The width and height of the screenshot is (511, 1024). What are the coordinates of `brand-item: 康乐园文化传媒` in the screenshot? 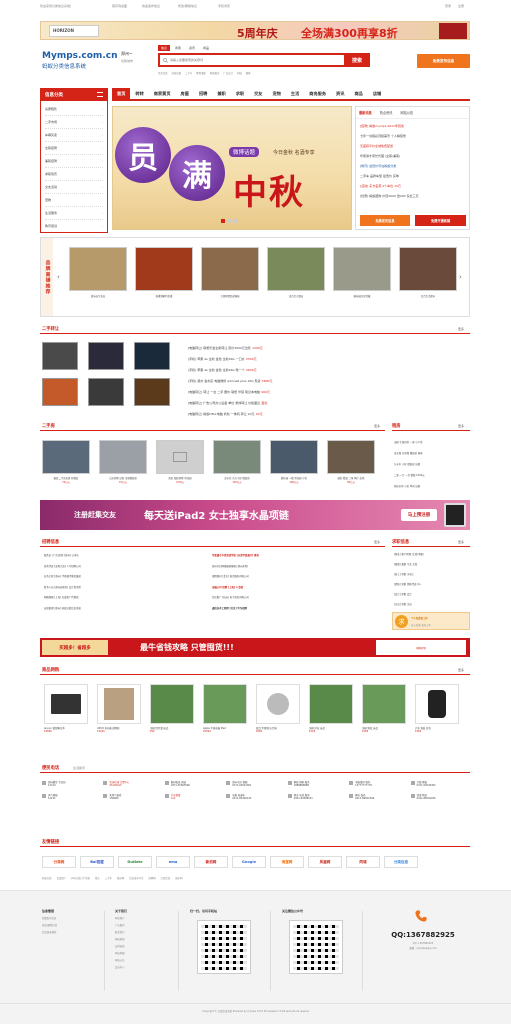 It's located at (362, 272).